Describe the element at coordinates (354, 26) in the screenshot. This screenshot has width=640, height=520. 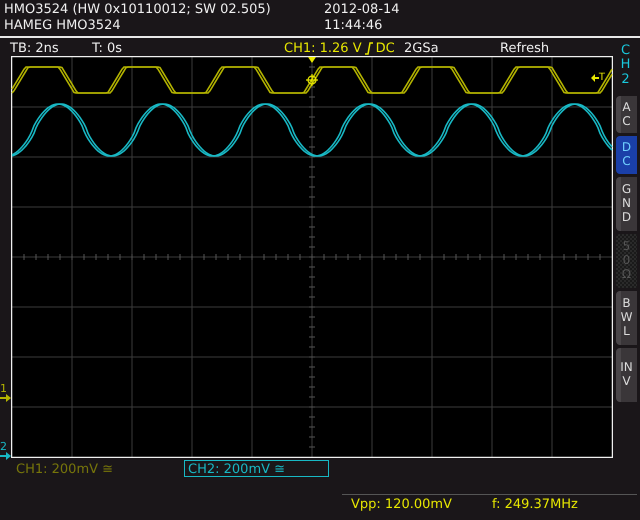
I see `time-text: 11:44:46` at that location.